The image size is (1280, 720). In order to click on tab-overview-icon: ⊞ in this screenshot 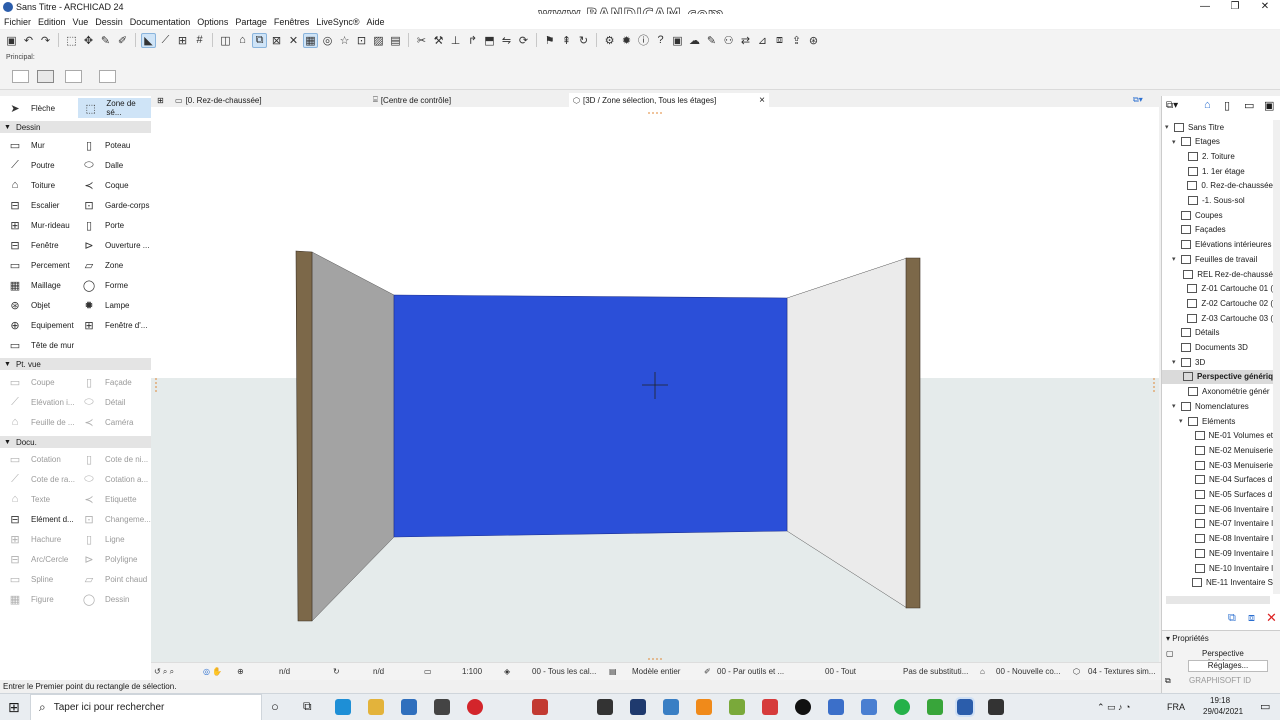, I will do `click(162, 100)`.